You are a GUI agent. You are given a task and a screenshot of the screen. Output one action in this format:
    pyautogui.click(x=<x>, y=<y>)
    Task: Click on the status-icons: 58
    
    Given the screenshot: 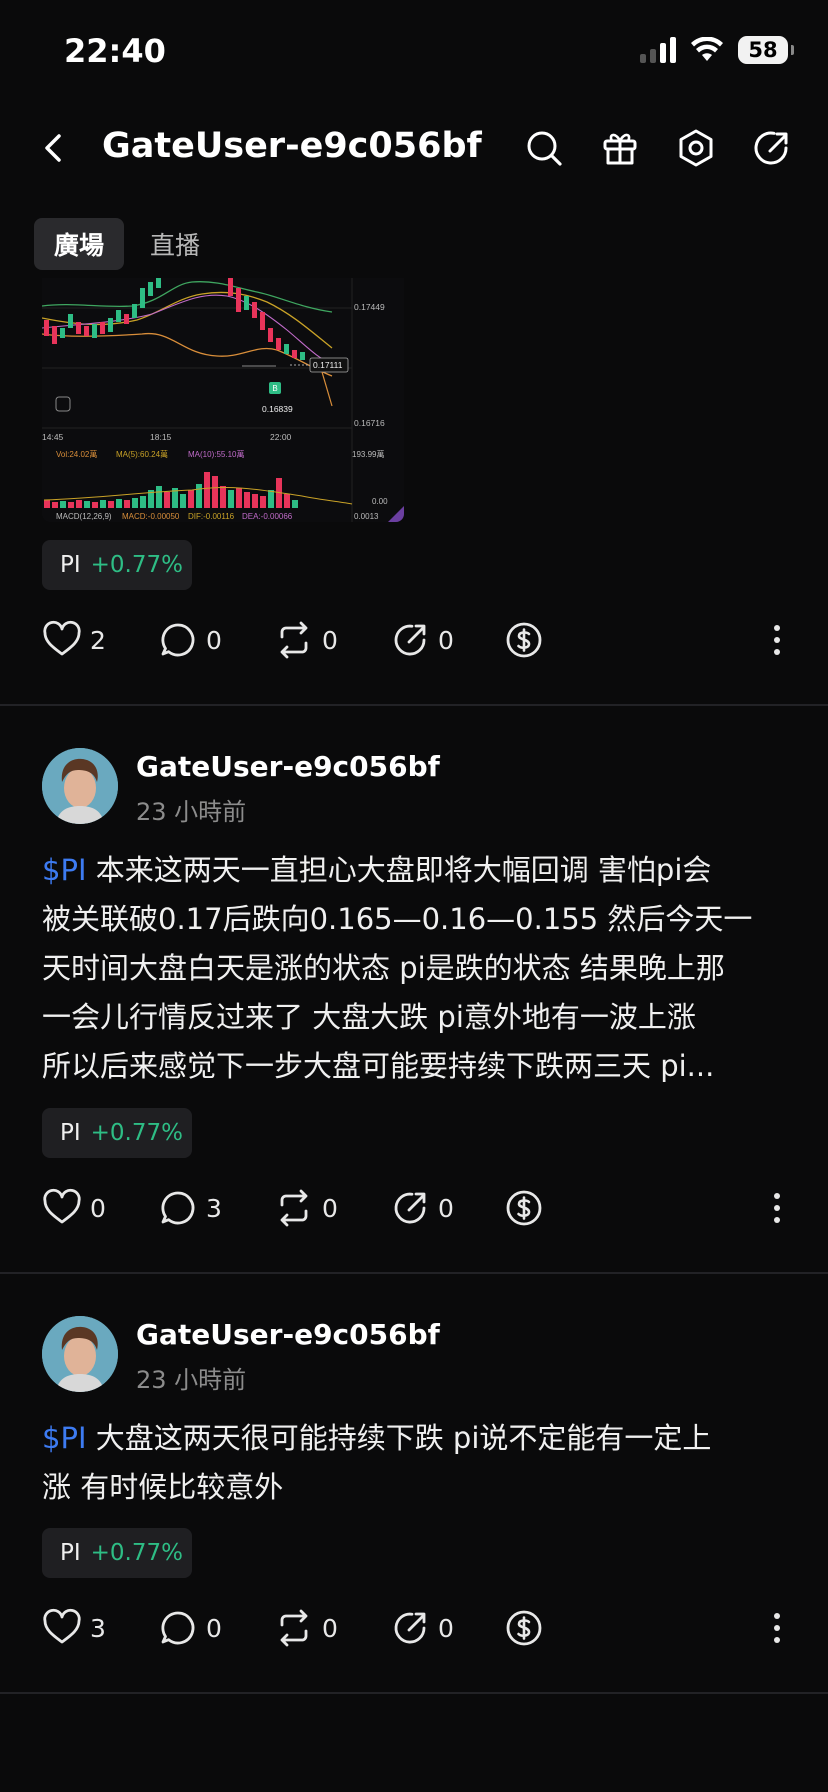 What is the action you would take?
    pyautogui.click(x=717, y=50)
    